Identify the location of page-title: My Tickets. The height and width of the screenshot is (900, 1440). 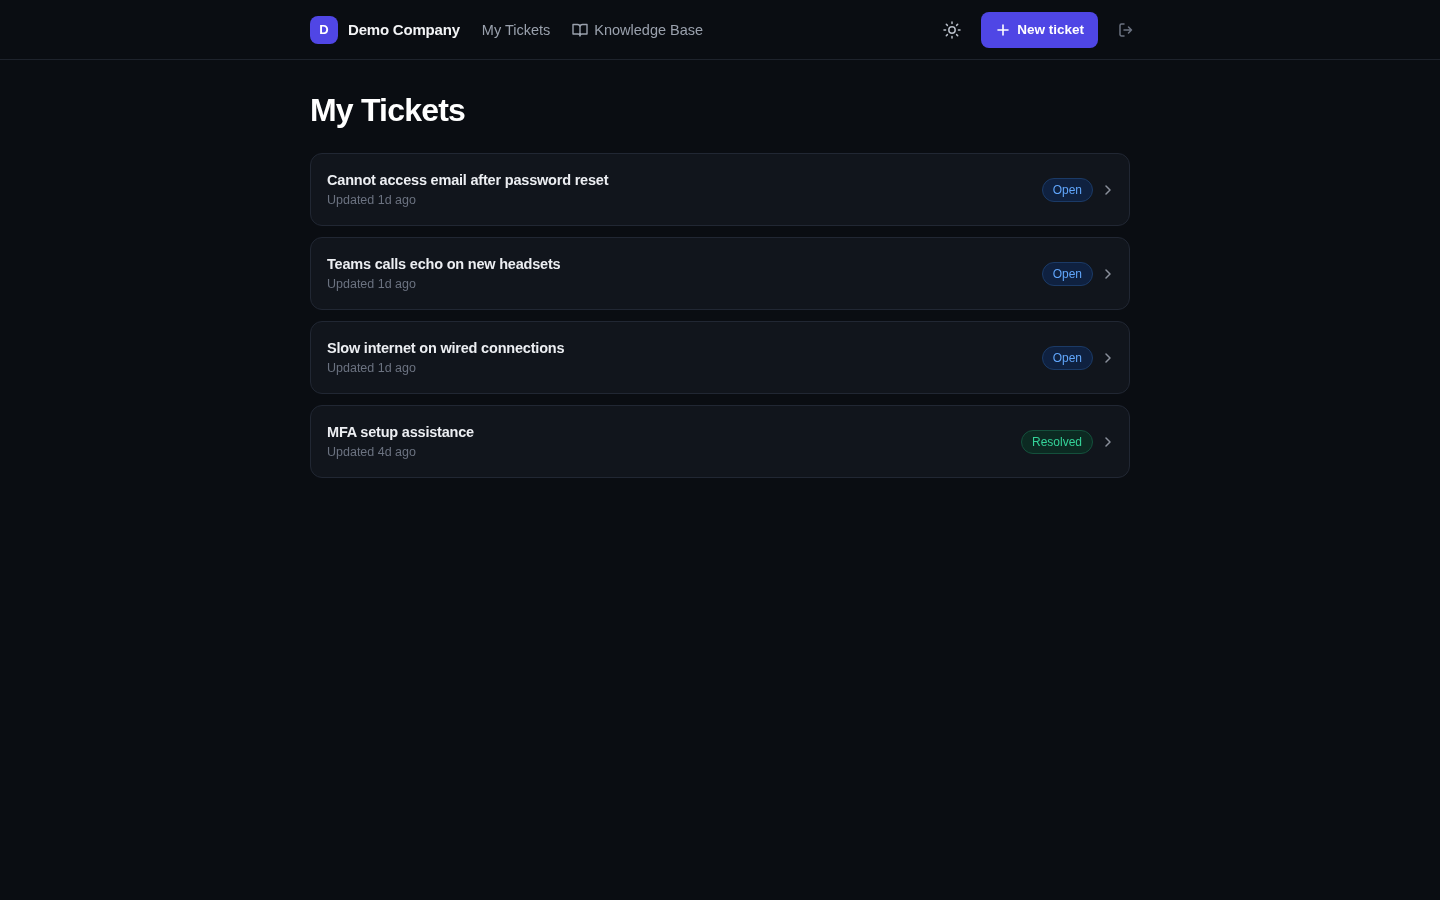
(388, 110).